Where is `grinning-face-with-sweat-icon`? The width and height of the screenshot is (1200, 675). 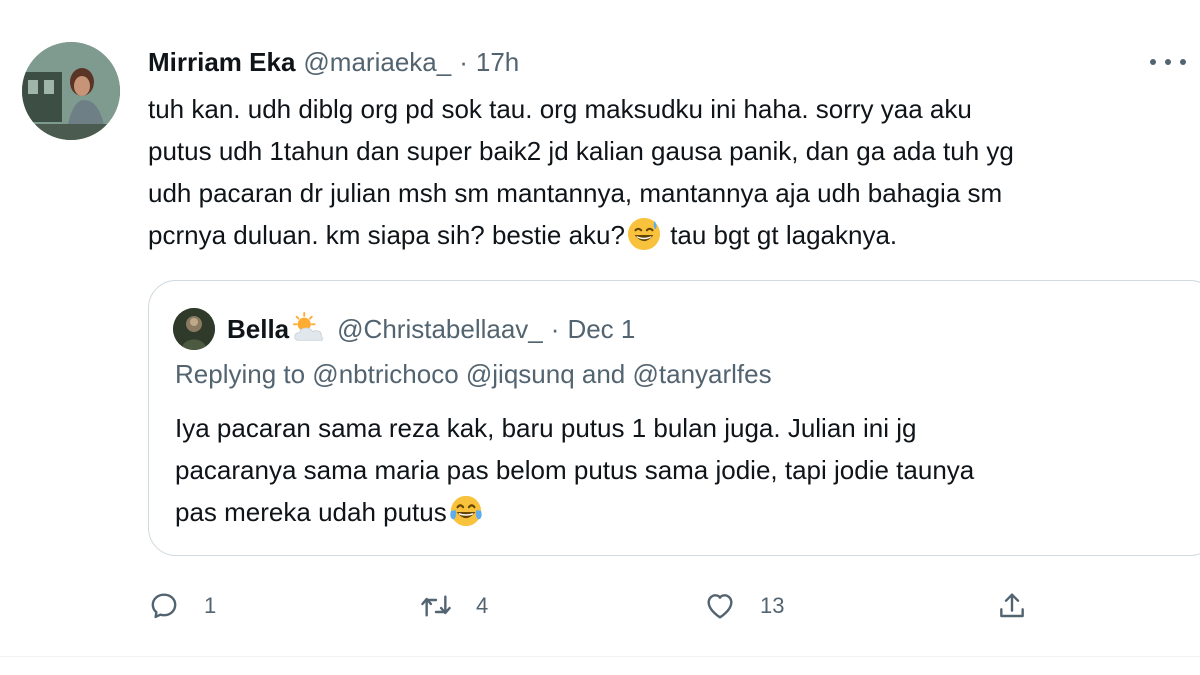
grinning-face-with-sweat-icon is located at coordinates (644, 234).